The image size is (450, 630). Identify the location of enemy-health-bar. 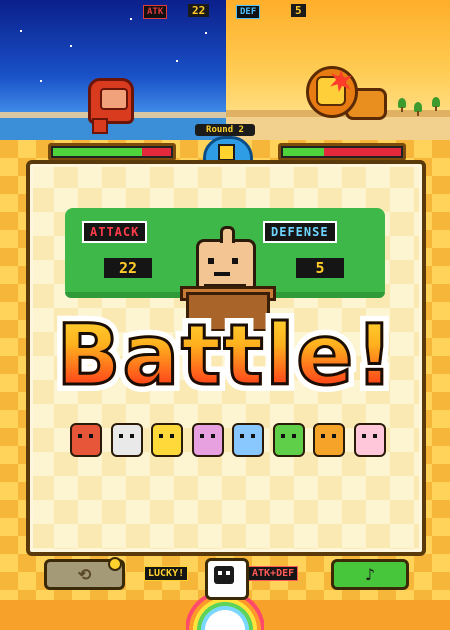
(342, 152).